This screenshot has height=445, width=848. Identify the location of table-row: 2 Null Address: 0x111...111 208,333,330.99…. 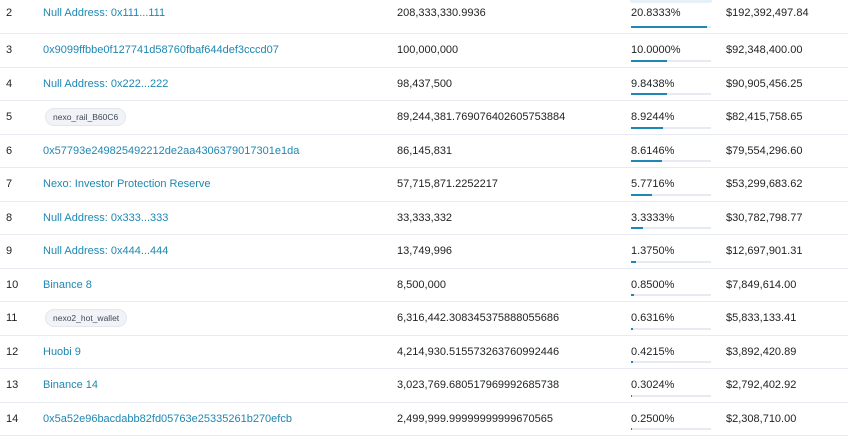
(424, 17).